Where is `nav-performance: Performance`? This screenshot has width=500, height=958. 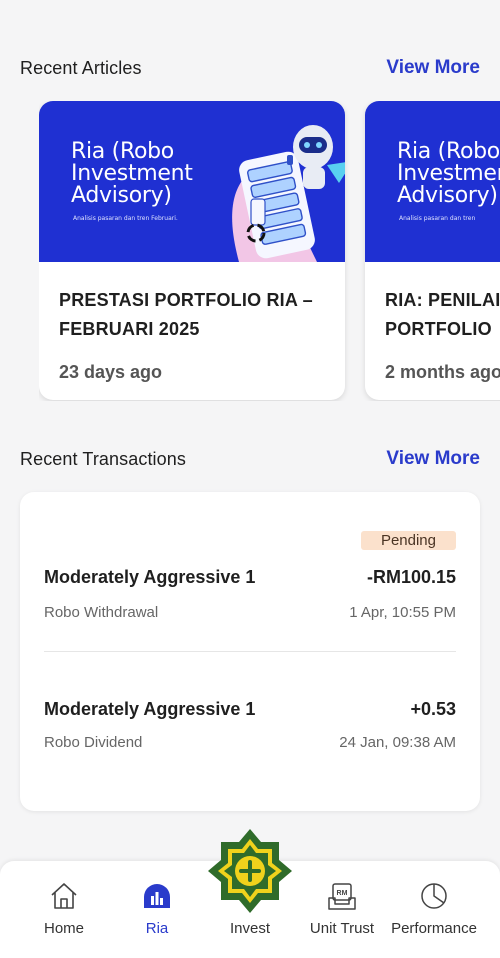 nav-performance: Performance is located at coordinates (434, 909).